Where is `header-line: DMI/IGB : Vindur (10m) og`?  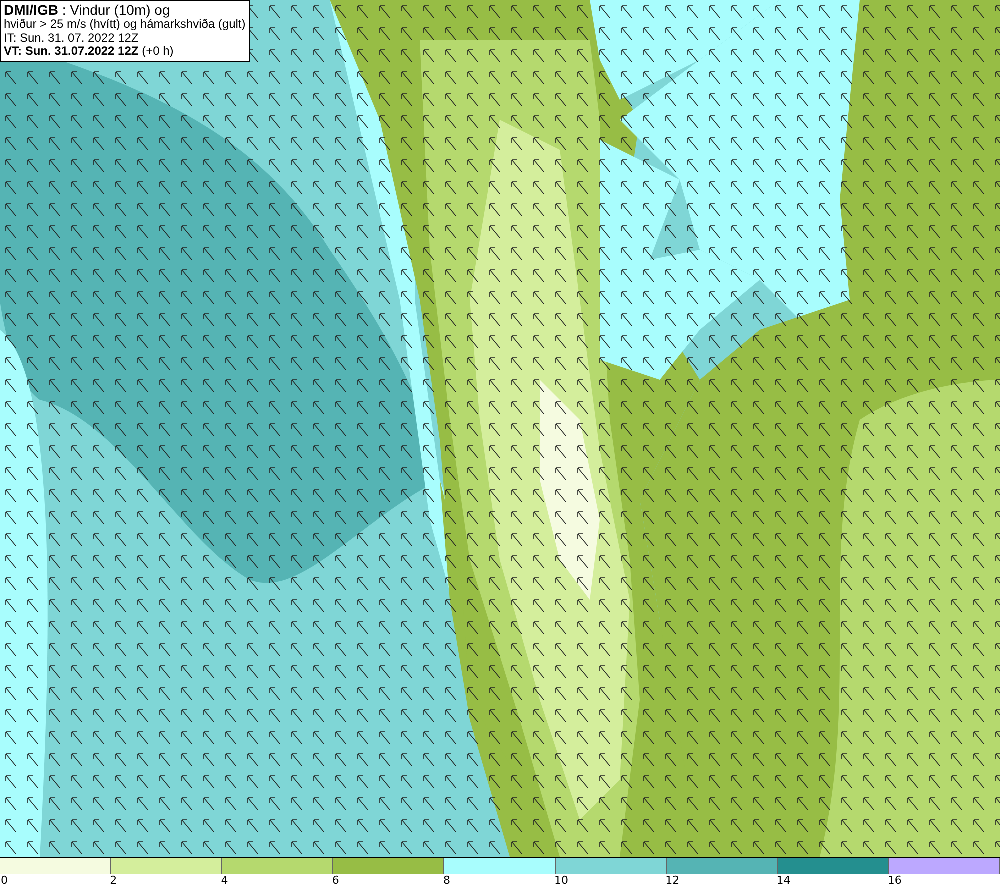
header-line: DMI/IGB : Vindur (10m) og is located at coordinates (88, 10).